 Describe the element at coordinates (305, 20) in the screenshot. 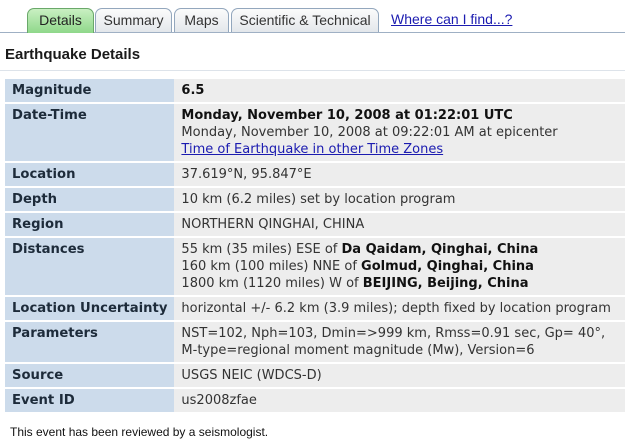

I see `tab-scientific-technical: Scientific & Technical` at that location.